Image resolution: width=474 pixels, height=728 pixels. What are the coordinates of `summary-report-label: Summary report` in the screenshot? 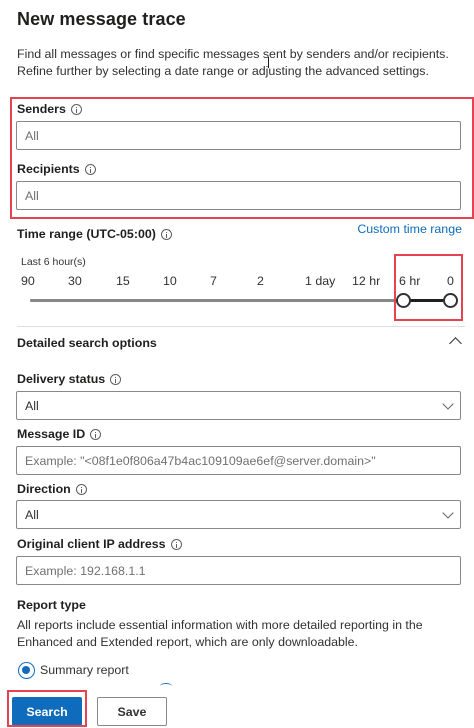 It's located at (84, 670).